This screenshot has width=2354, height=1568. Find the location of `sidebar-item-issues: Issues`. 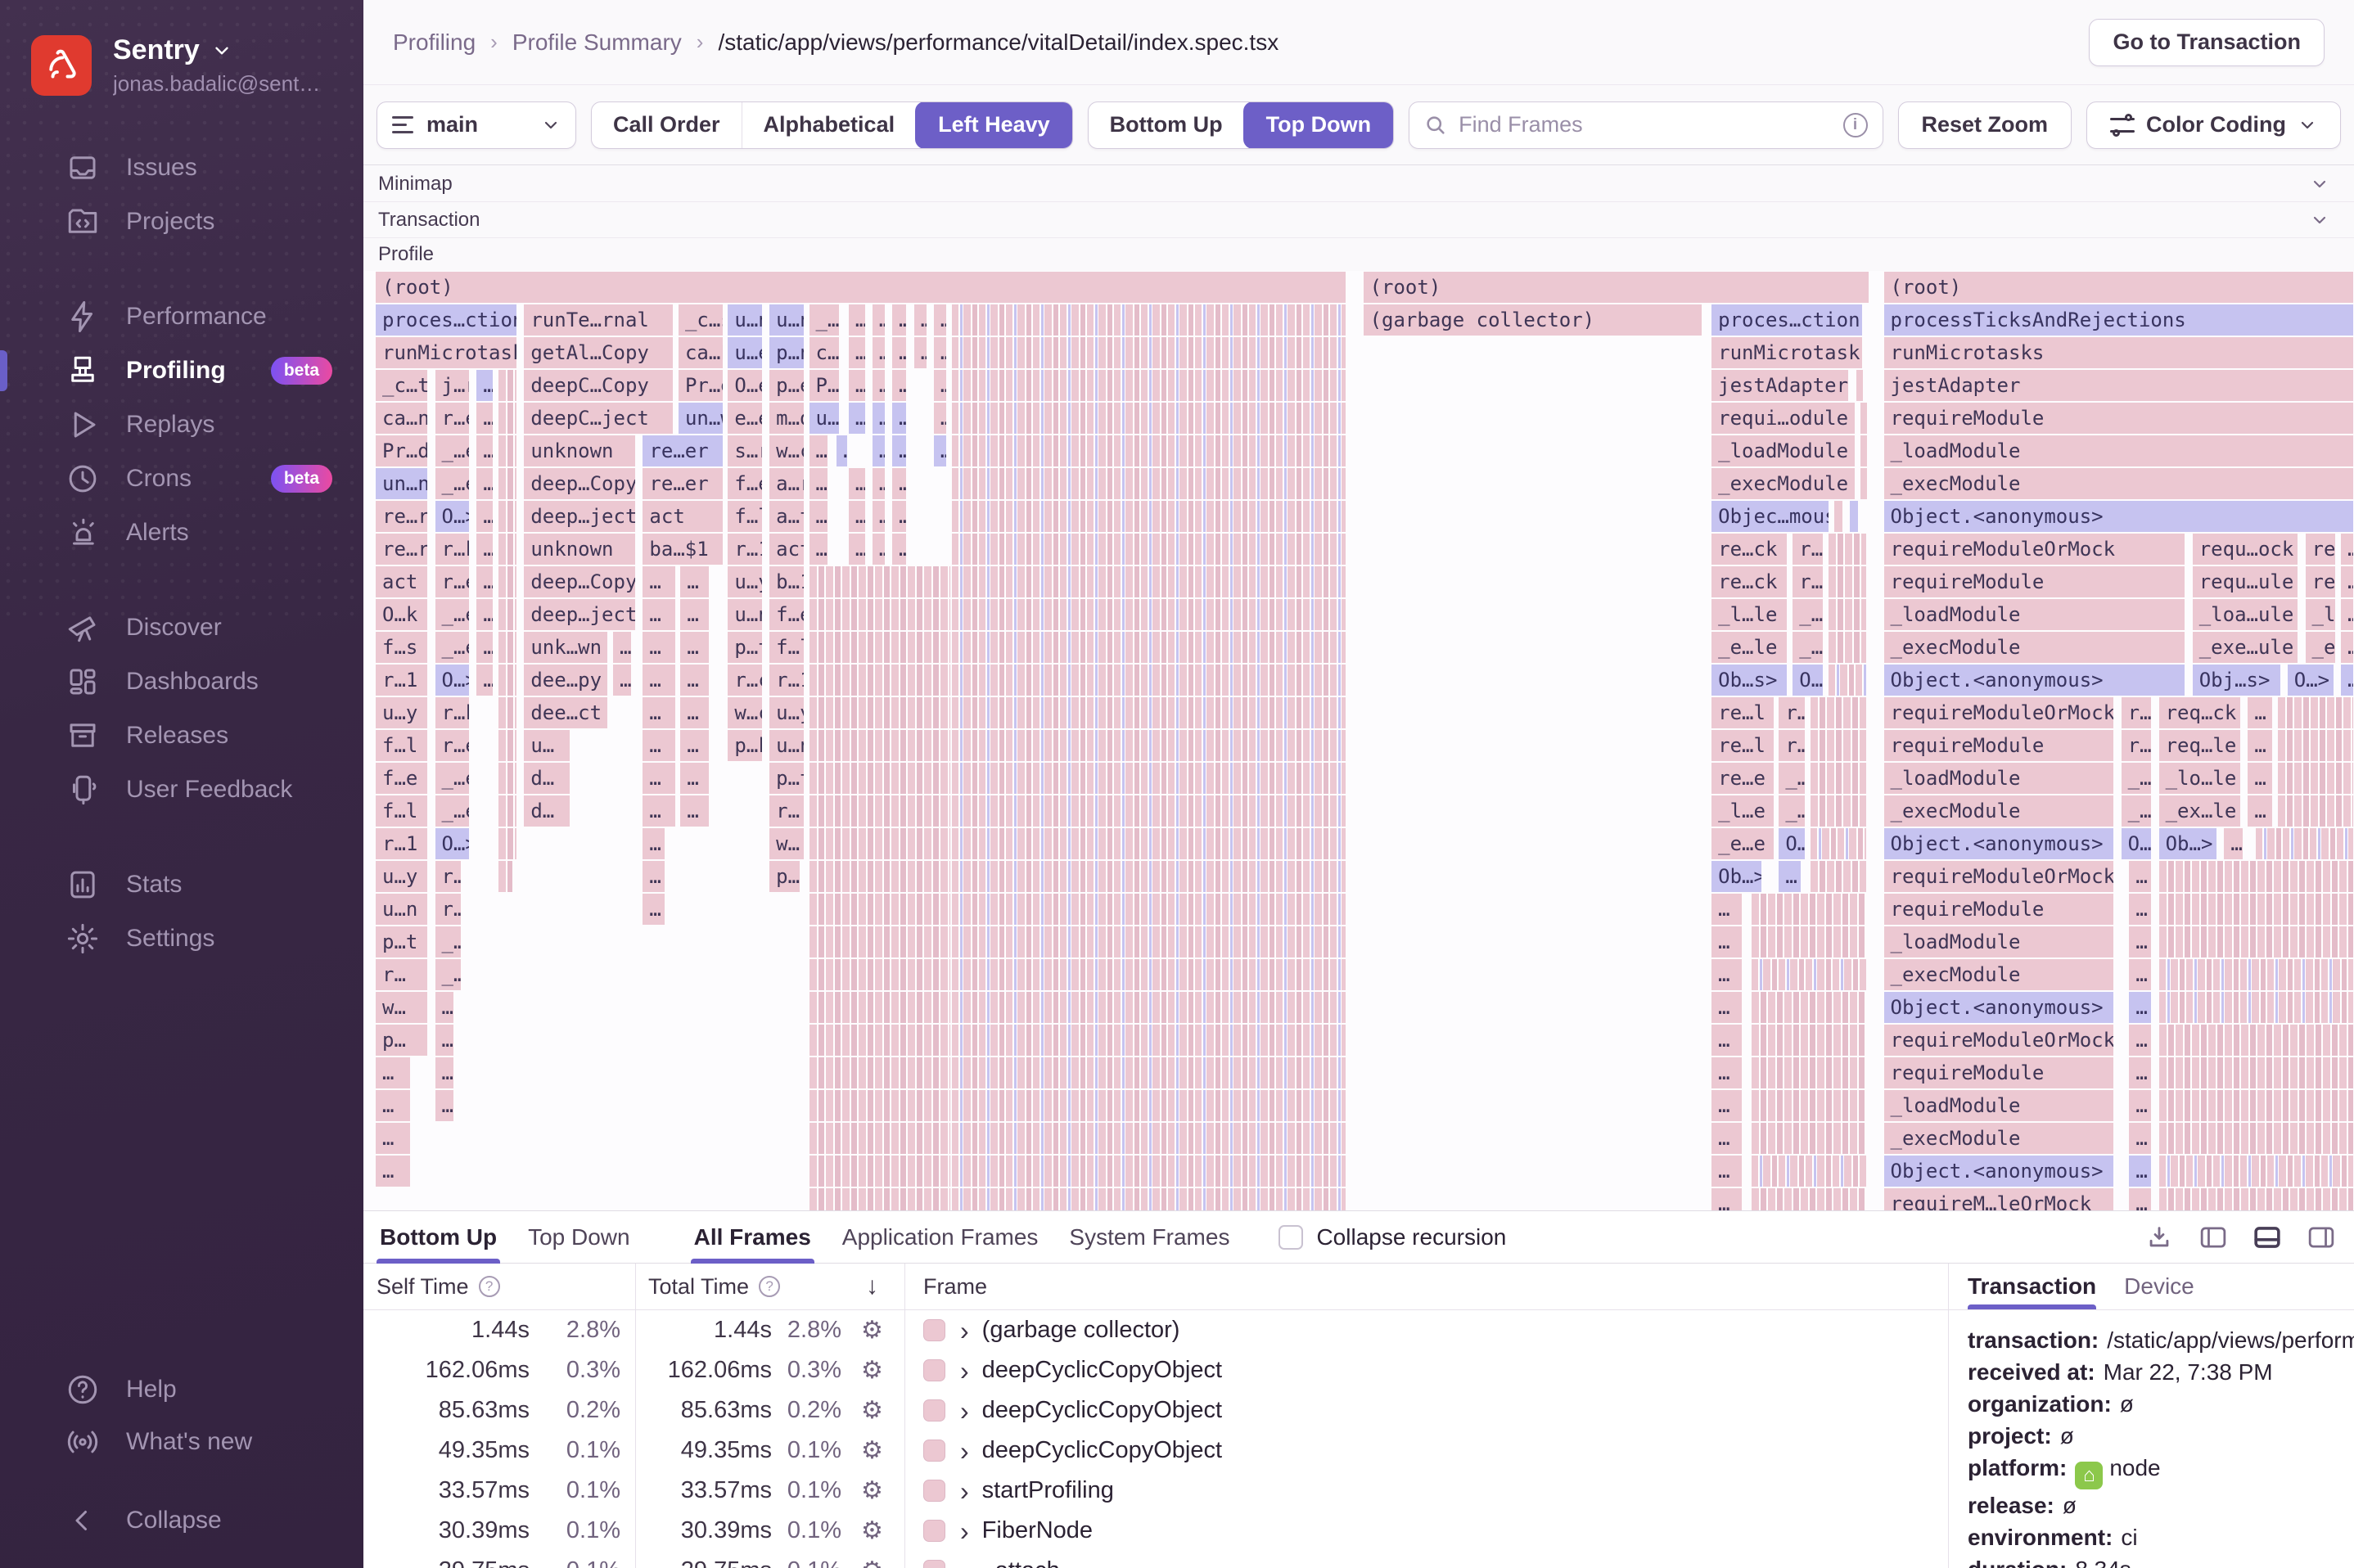

sidebar-item-issues: Issues is located at coordinates (181, 168).